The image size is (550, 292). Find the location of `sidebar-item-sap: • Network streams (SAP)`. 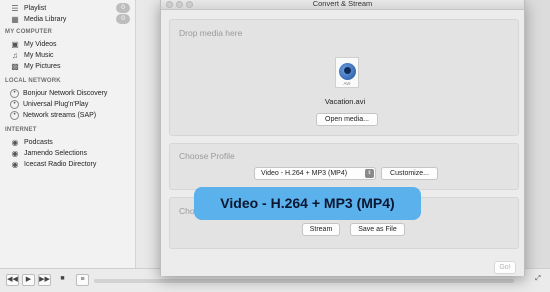

sidebar-item-sap: • Network streams (SAP) is located at coordinates (67, 115).